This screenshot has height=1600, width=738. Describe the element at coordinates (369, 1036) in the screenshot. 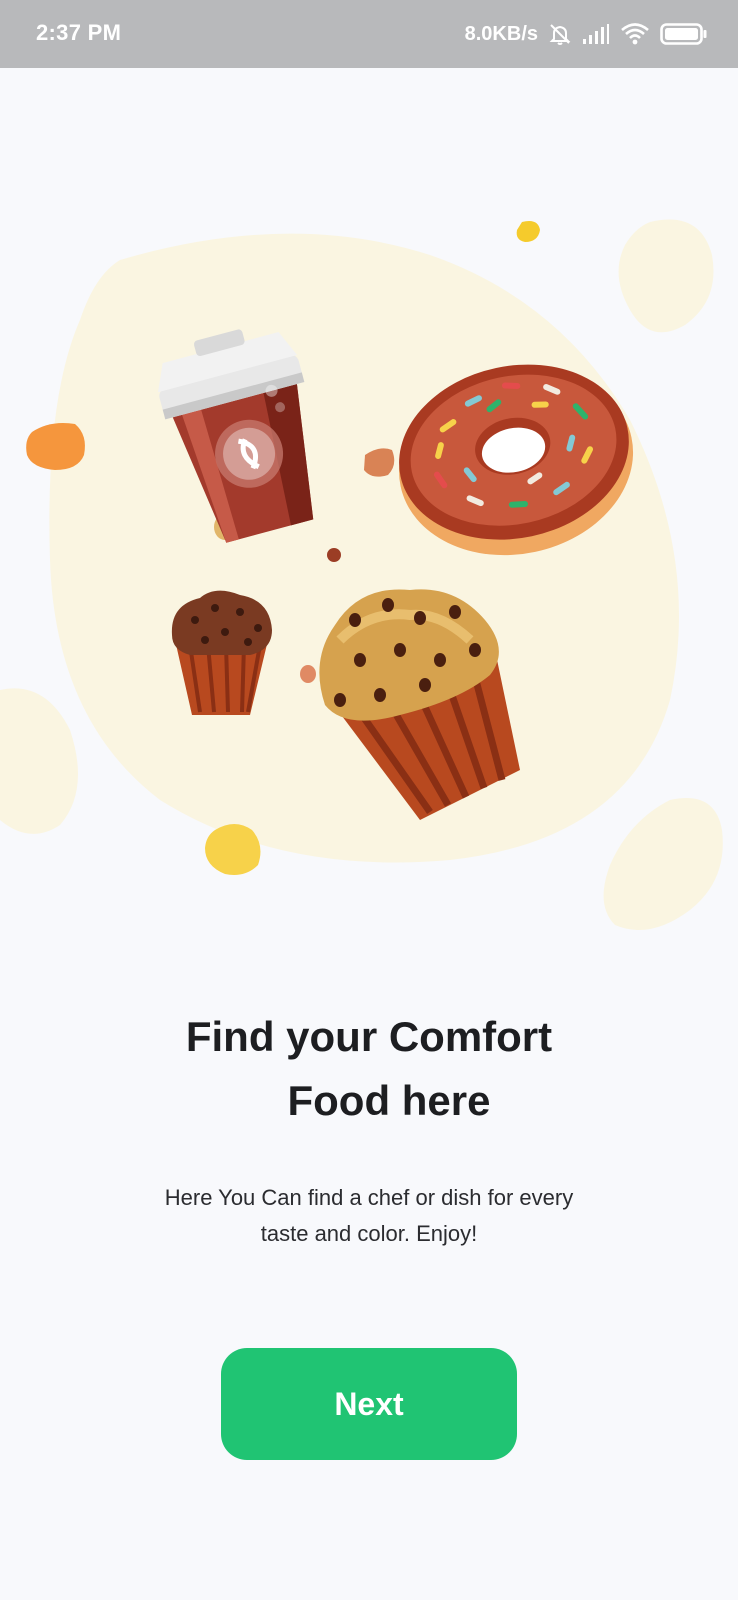

I see `title-line-1: Find your Comfort` at that location.